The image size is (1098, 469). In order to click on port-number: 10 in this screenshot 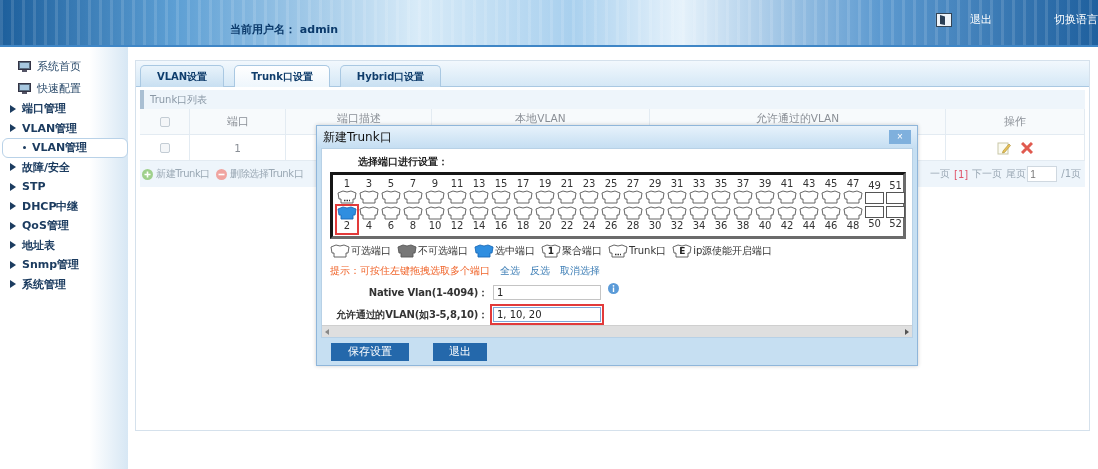, I will do `click(435, 225)`.